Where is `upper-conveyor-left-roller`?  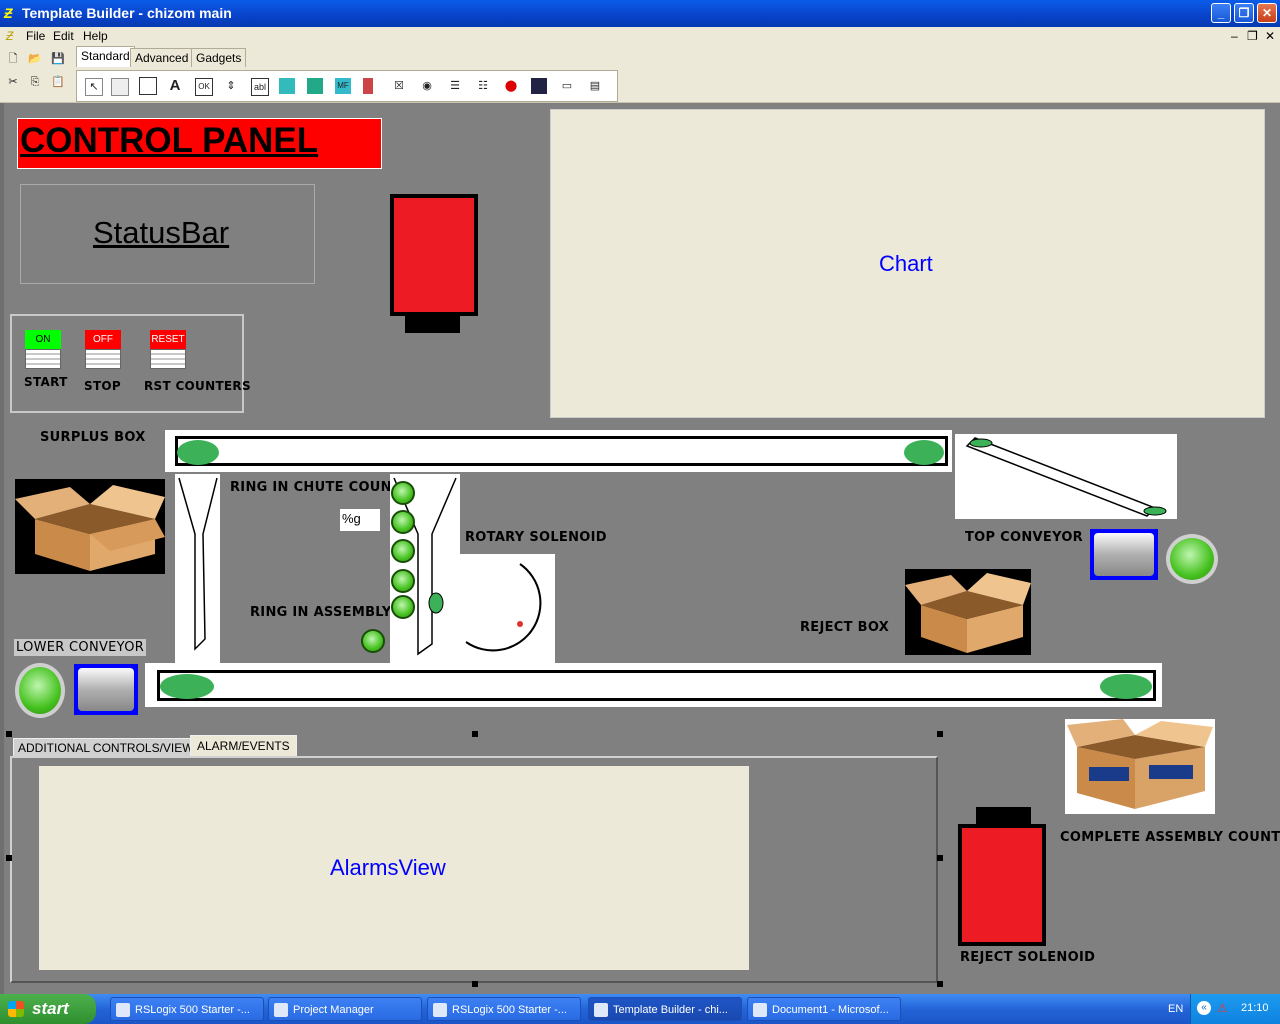 upper-conveyor-left-roller is located at coordinates (198, 452).